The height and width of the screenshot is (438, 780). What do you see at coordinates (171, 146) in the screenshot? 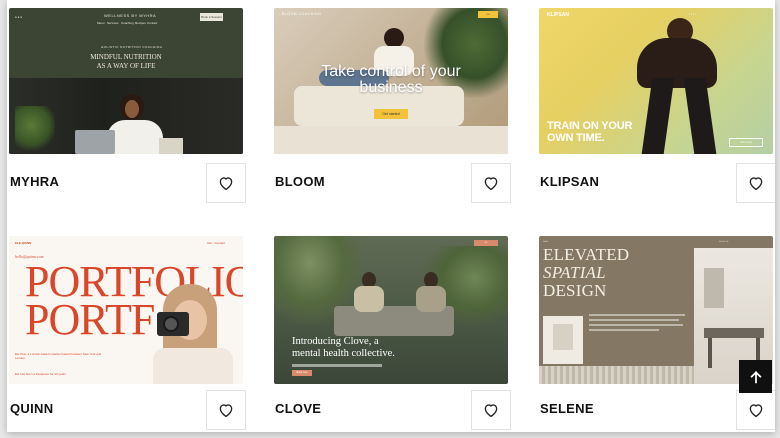
I see `mug` at bounding box center [171, 146].